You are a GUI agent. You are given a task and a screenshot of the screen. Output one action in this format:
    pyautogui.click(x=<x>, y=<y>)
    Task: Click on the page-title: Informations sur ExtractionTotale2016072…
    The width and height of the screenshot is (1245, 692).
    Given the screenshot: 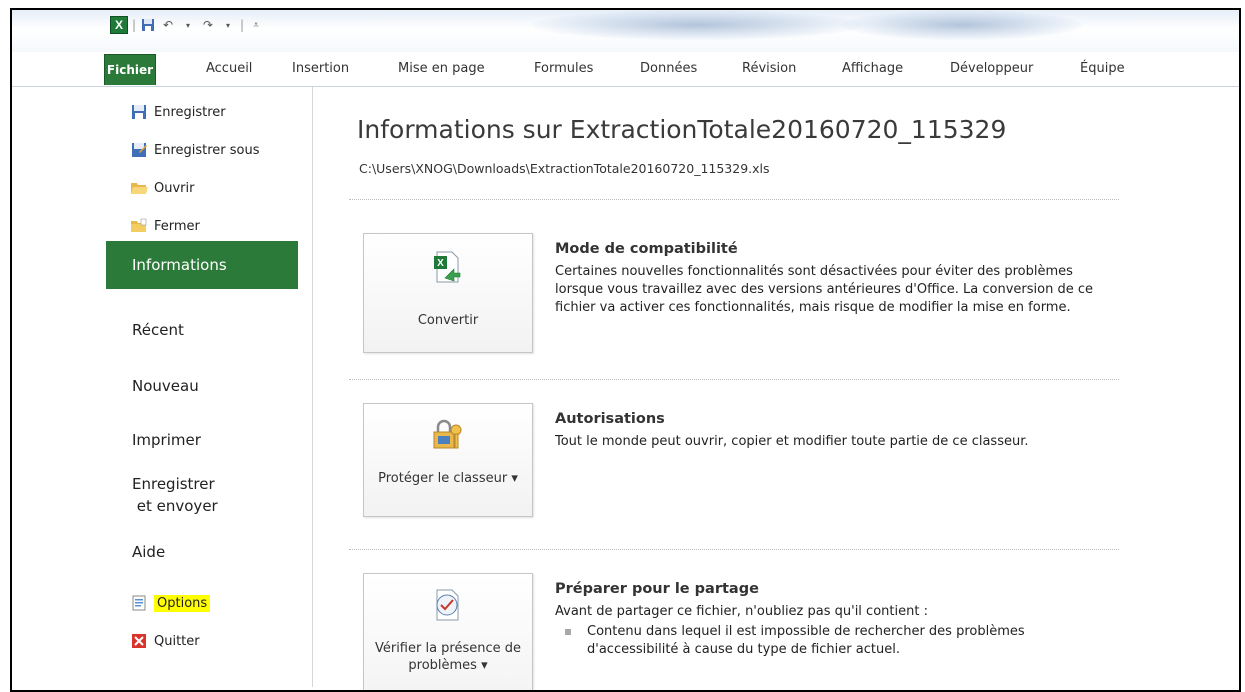 What is the action you would take?
    pyautogui.click(x=682, y=129)
    